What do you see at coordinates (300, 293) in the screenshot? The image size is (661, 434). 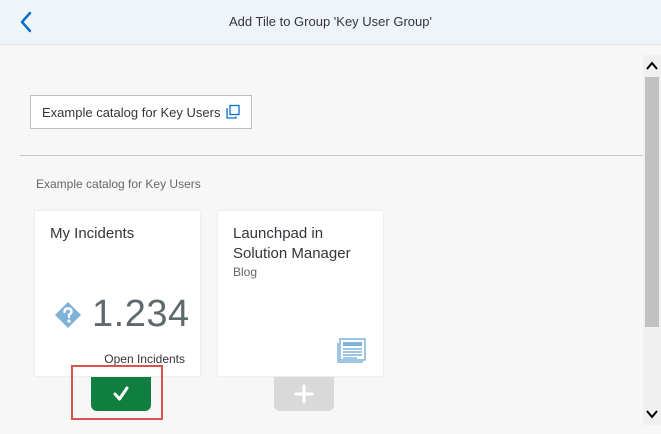 I see `tile-launchpad-solution-manager: Launchpad in Solution Manager Blog` at bounding box center [300, 293].